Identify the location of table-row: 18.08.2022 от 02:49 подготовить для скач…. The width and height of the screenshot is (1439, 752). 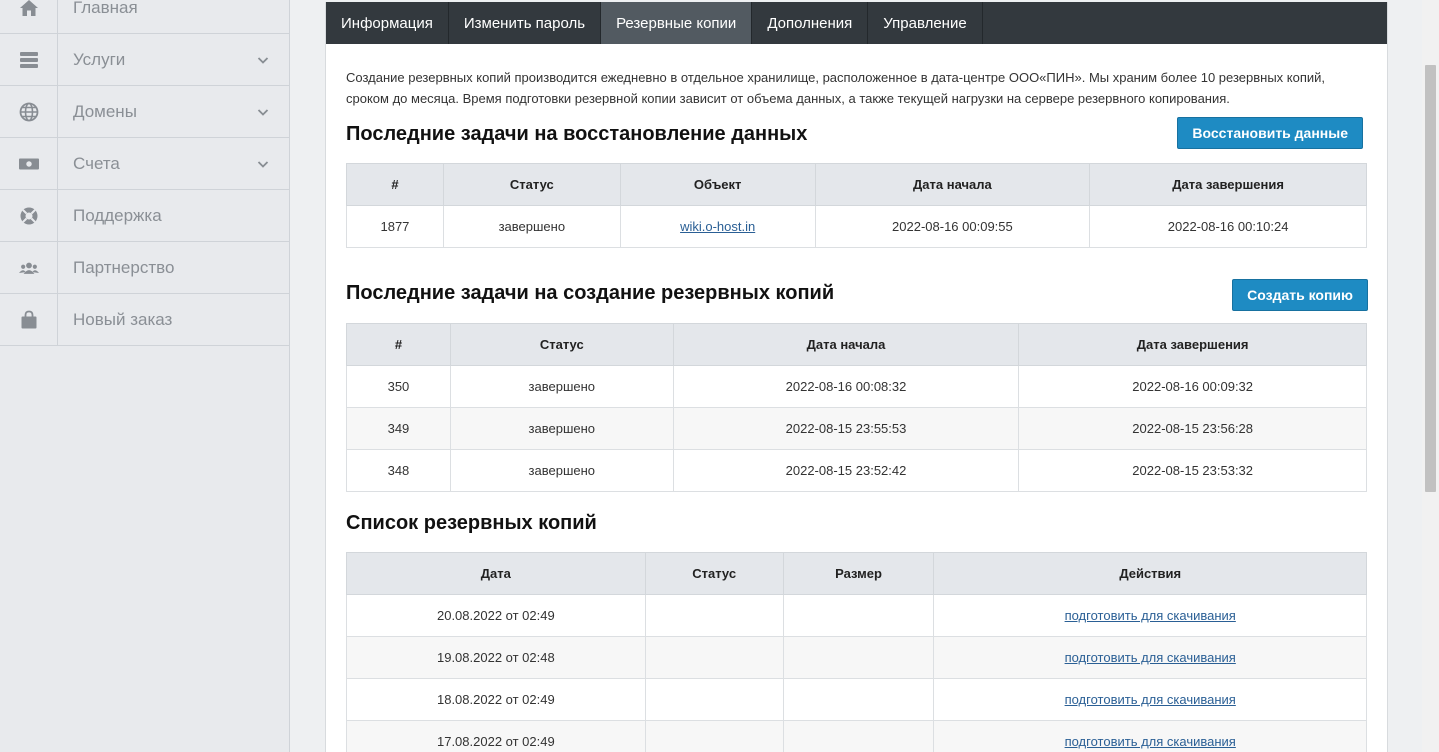
(856, 699).